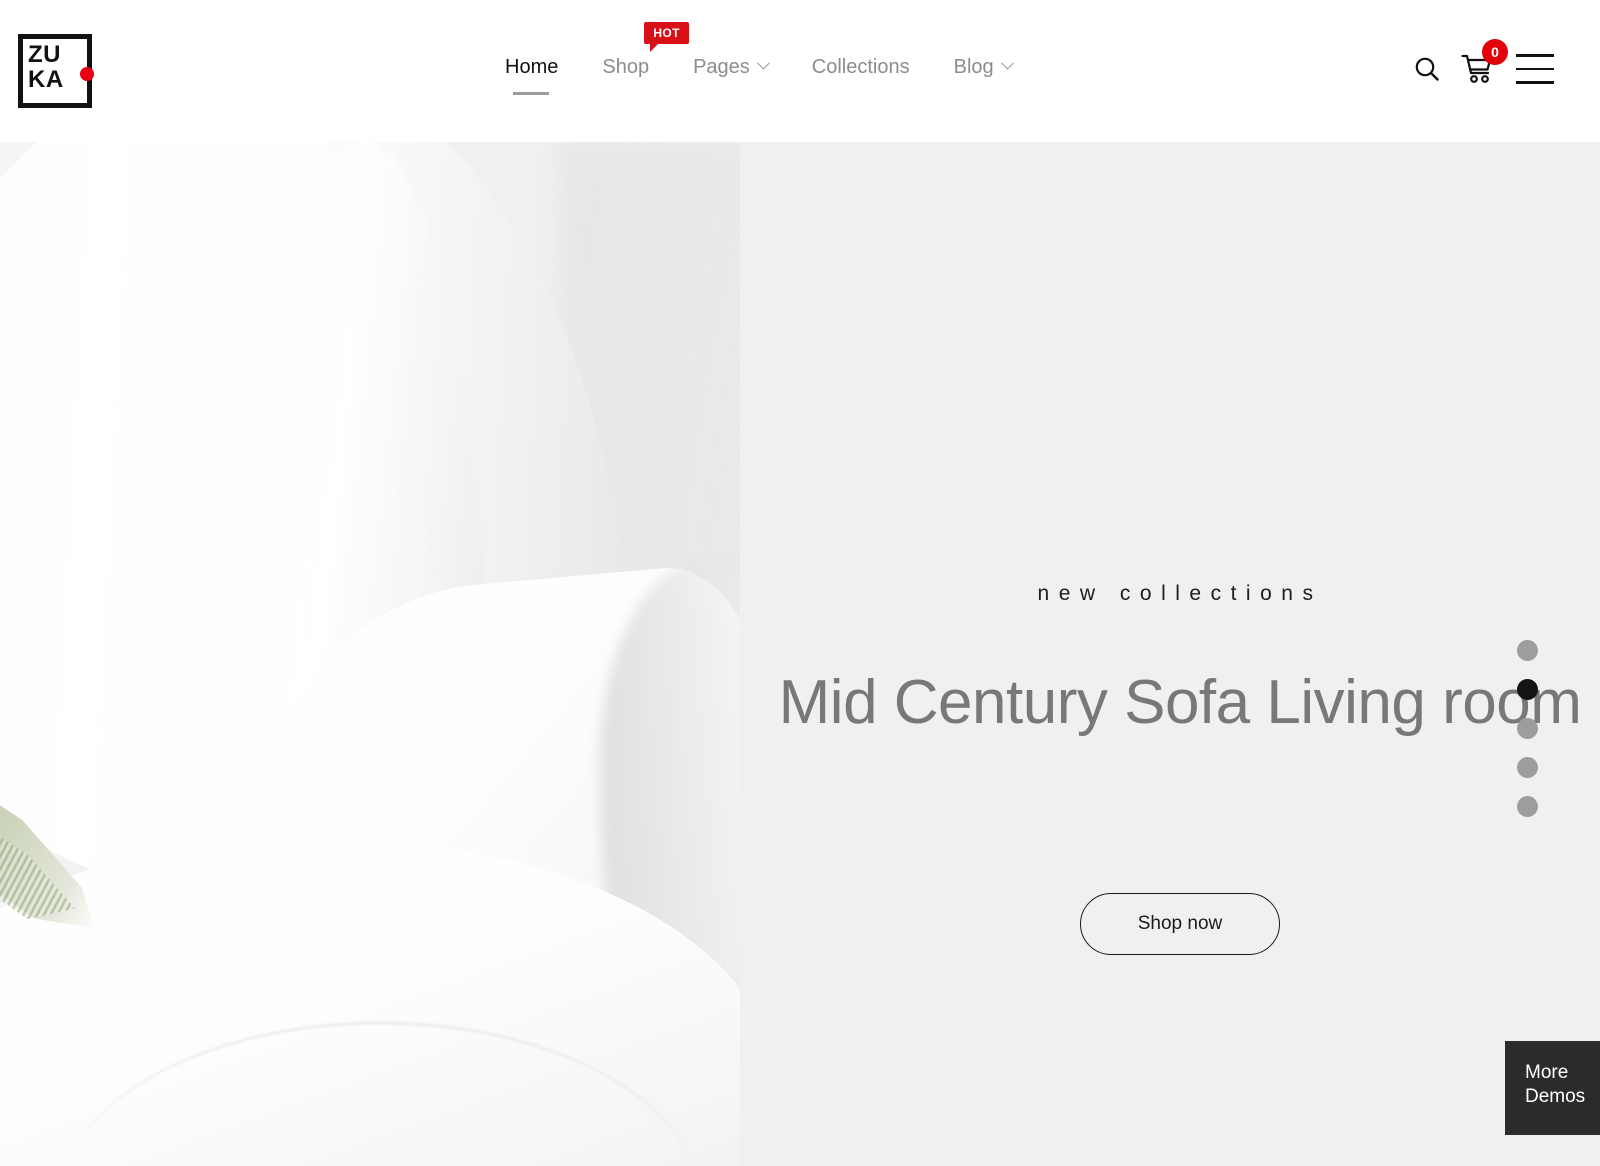 The height and width of the screenshot is (1166, 1600). What do you see at coordinates (1180, 924) in the screenshot?
I see `shop-now-button: Shop now` at bounding box center [1180, 924].